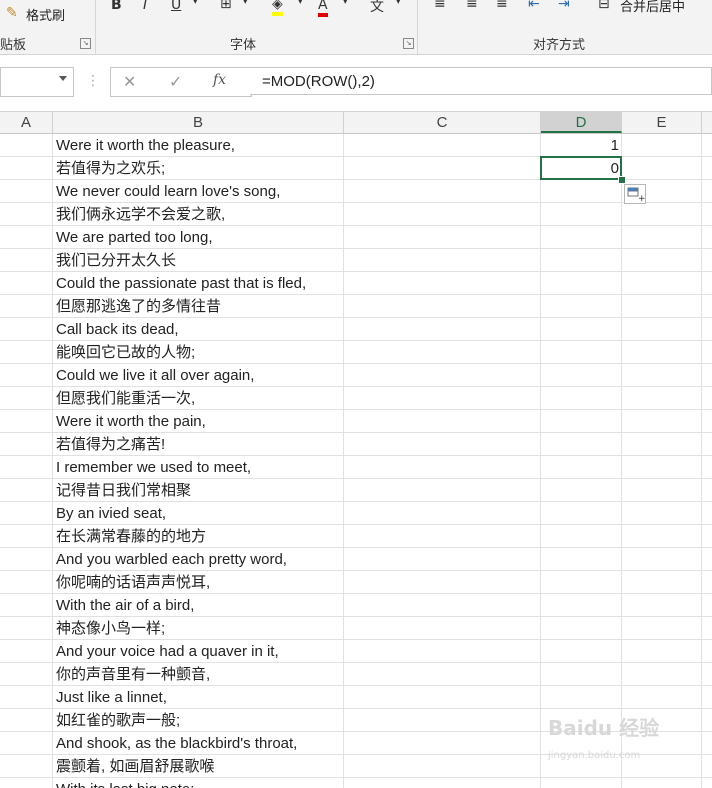 Image resolution: width=712 pixels, height=788 pixels. What do you see at coordinates (123, 490) in the screenshot?
I see `cell-b: 记得昔日我们常相聚` at bounding box center [123, 490].